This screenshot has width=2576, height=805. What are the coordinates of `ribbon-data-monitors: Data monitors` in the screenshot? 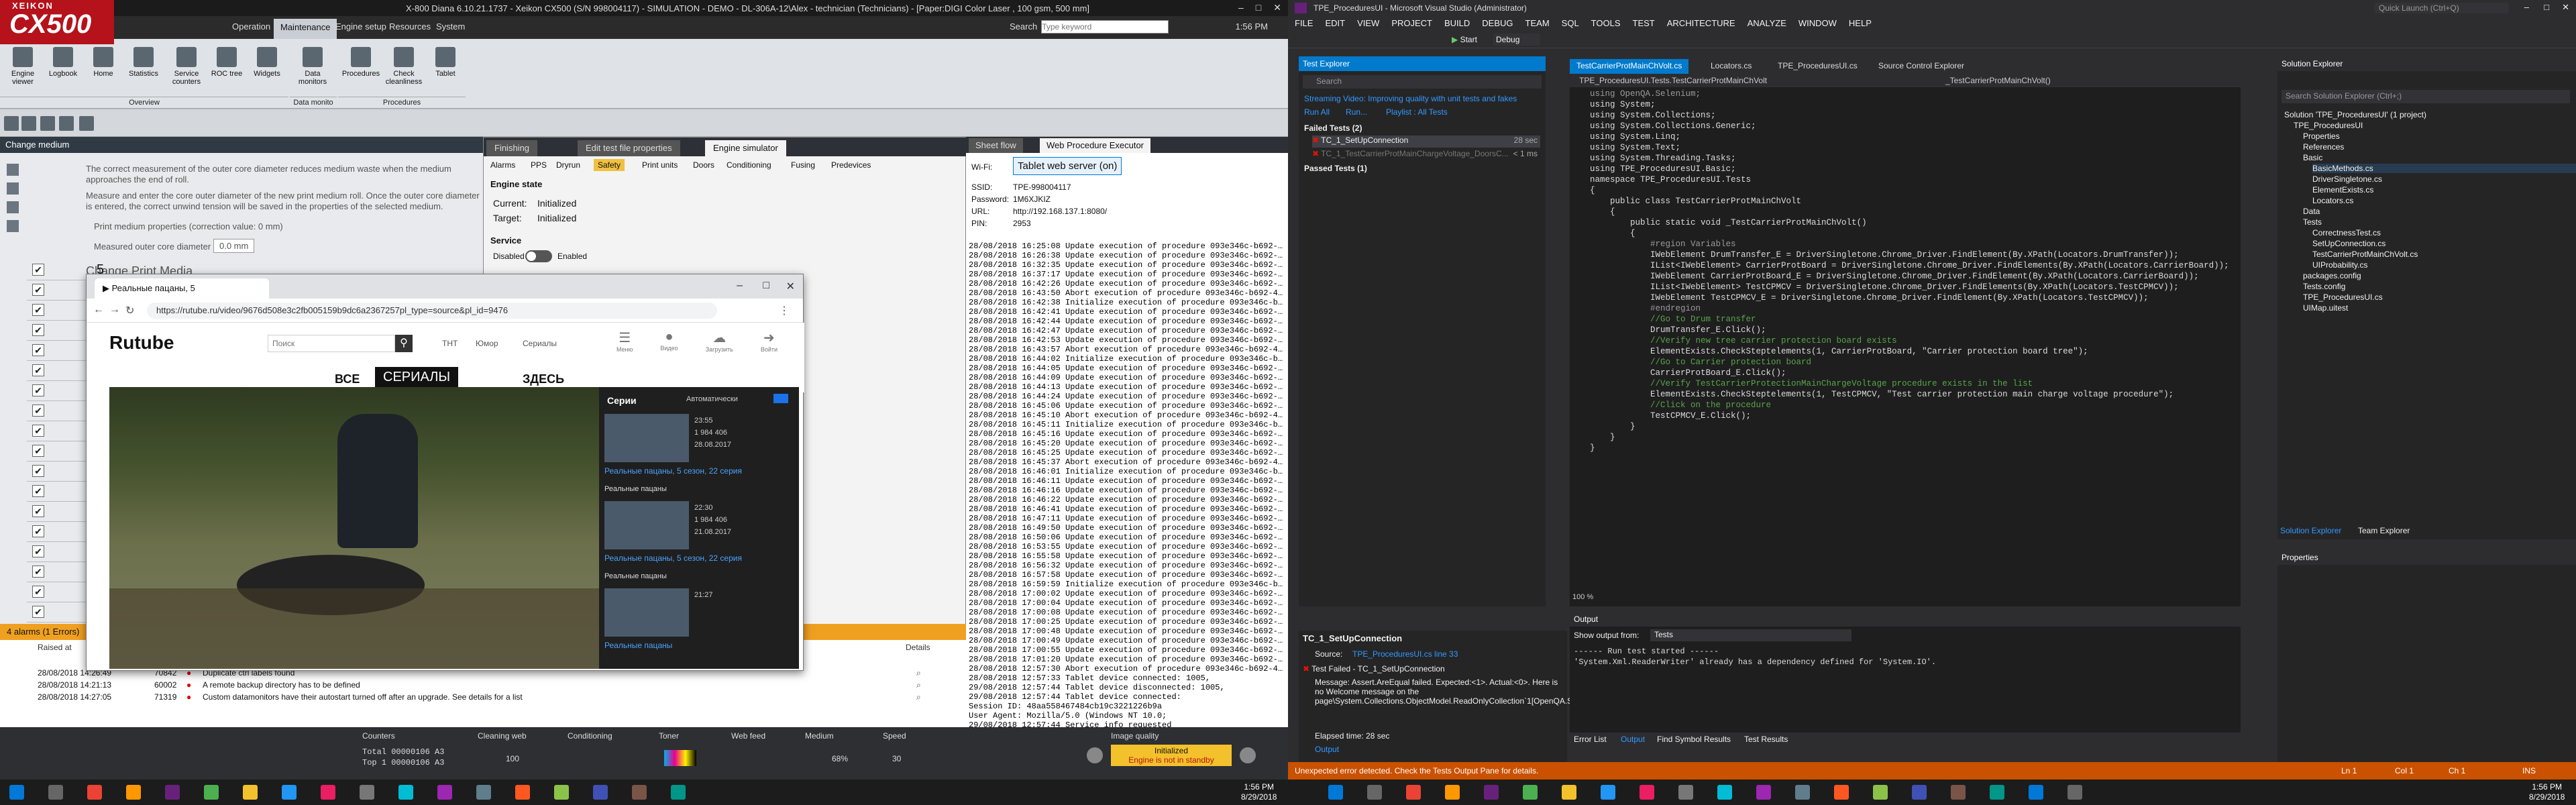 It's located at (312, 66).